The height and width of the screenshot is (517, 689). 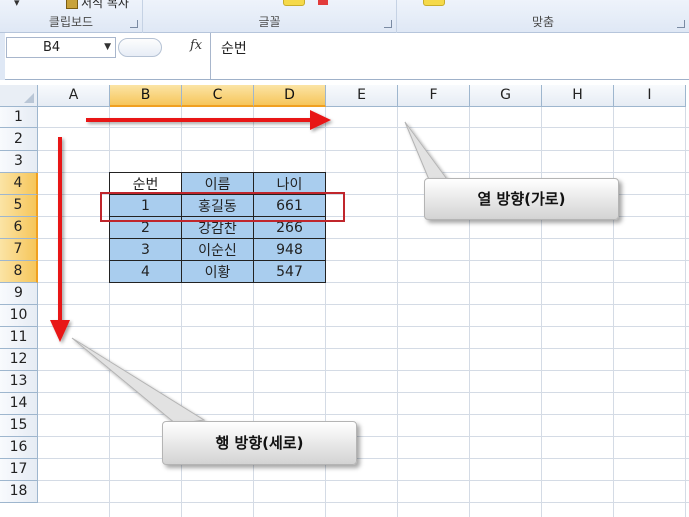 I want to click on row-header-15: 15, so click(x=19, y=426).